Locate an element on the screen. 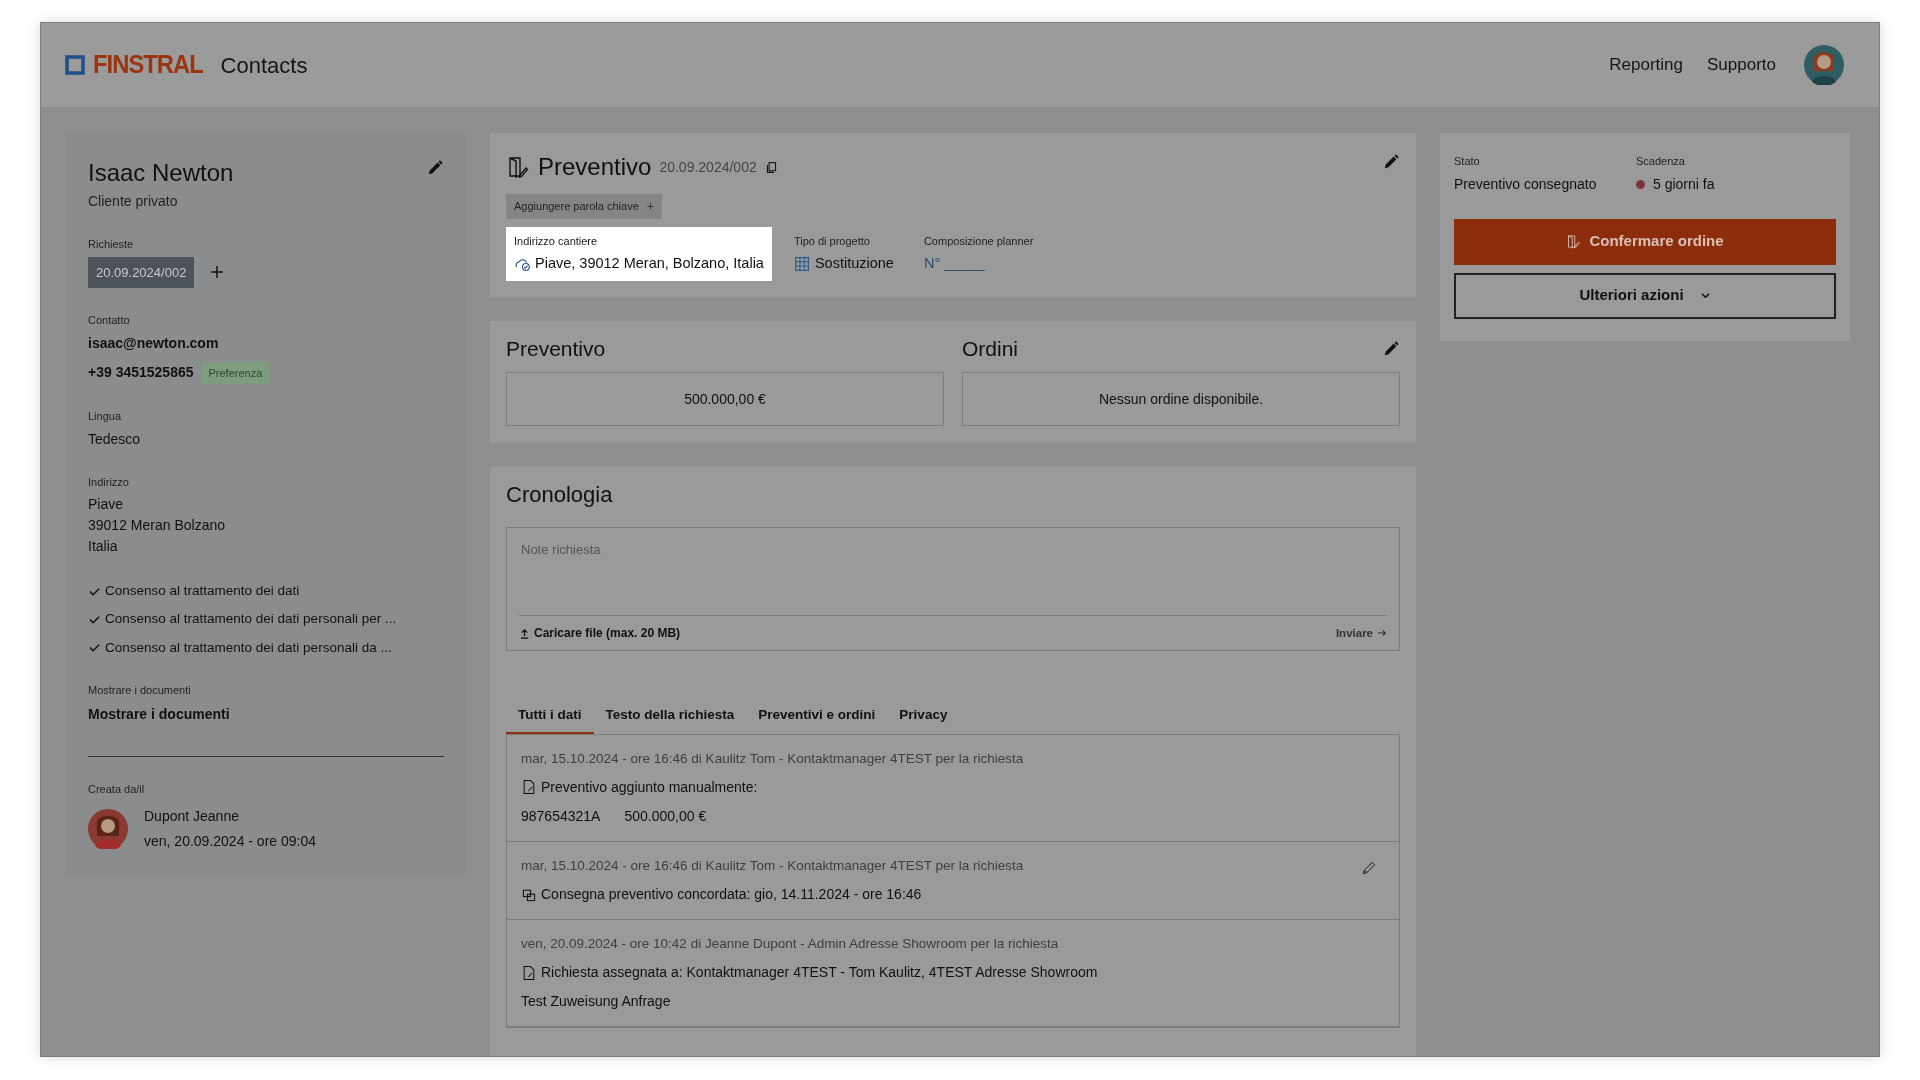  field-label: Indirizzo is located at coordinates (109, 482).